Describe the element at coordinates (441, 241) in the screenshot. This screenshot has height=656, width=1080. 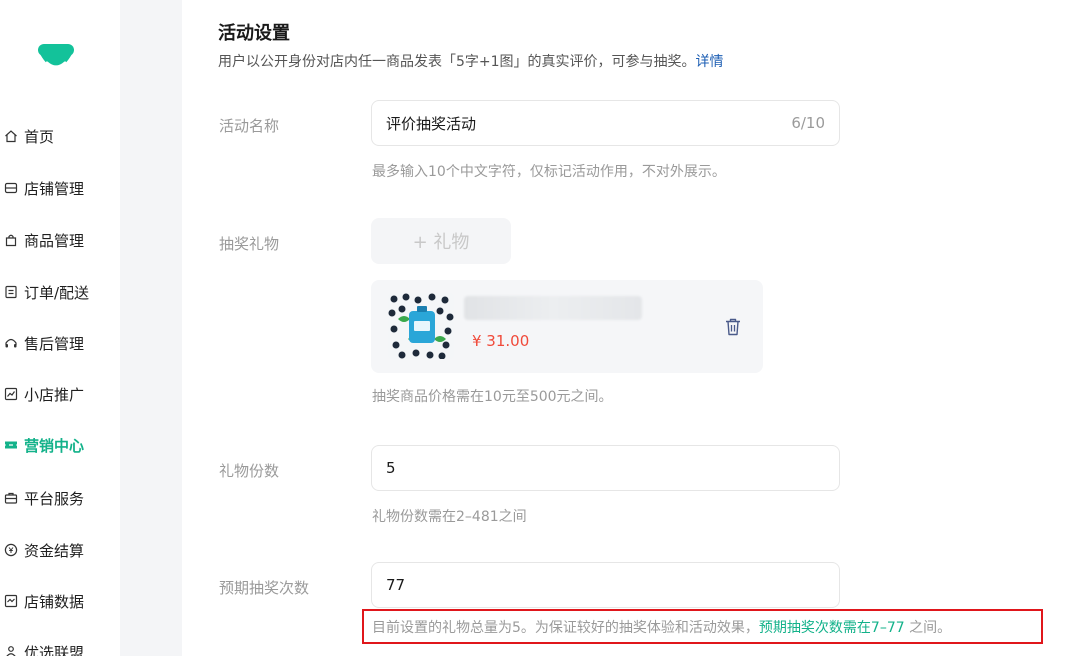
I see `add-gift-button: + 礼物` at that location.